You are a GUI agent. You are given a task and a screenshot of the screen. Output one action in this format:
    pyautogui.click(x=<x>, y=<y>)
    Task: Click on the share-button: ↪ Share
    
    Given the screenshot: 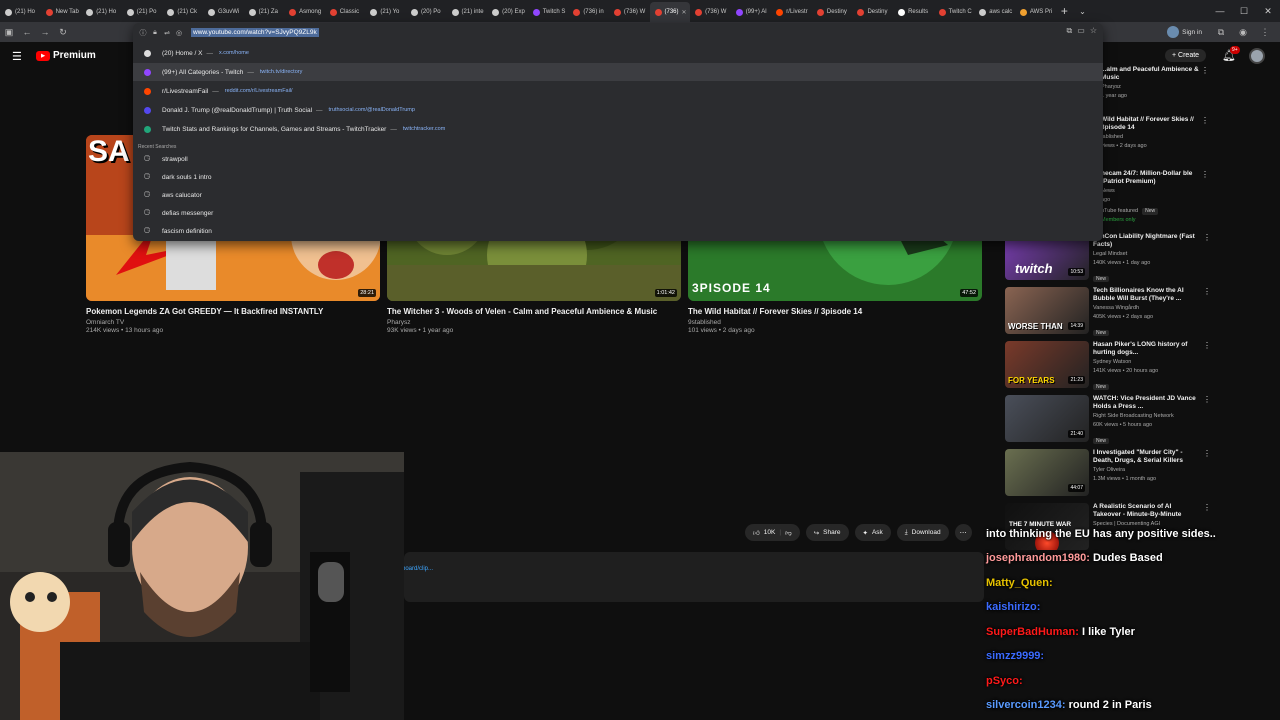 What is the action you would take?
    pyautogui.click(x=827, y=532)
    